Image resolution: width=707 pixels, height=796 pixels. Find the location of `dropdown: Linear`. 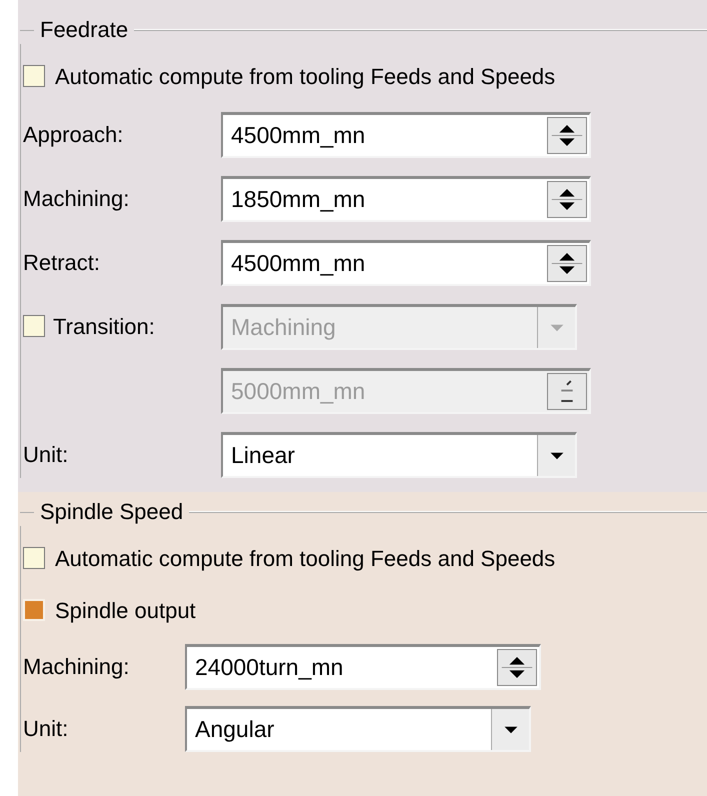

dropdown: Linear is located at coordinates (399, 455).